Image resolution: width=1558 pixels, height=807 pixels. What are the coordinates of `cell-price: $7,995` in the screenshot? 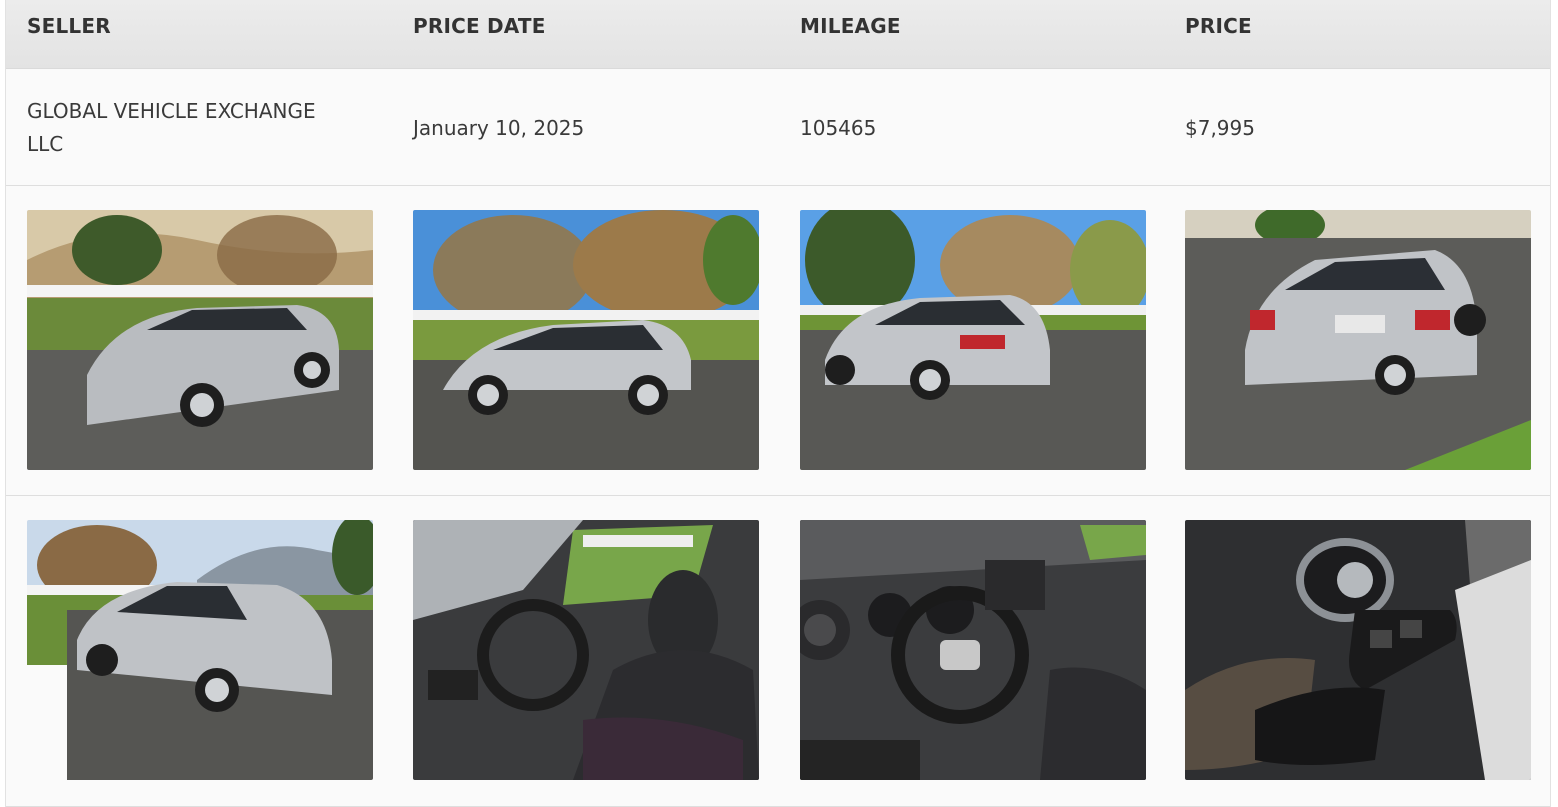 It's located at (1220, 128).